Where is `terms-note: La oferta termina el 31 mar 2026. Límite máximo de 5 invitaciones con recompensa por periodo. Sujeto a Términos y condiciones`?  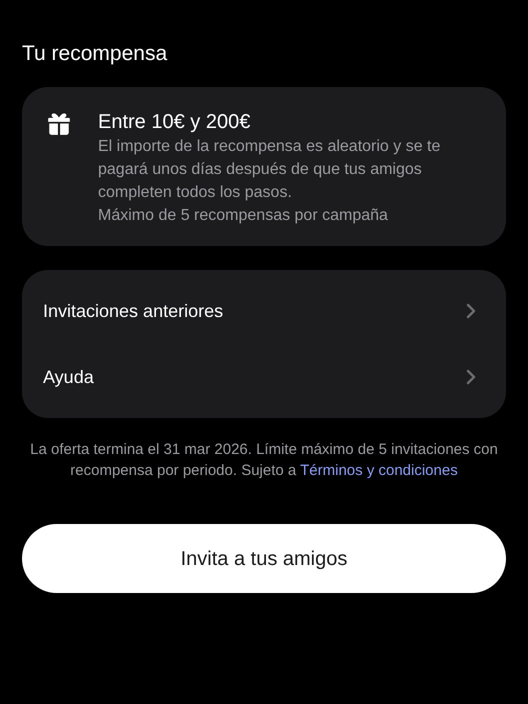
terms-note: La oferta termina el 31 mar 2026. Límite máximo de 5 invitaciones con recompensa por periodo. Sujeto a Términos y condiciones is located at coordinates (264, 460).